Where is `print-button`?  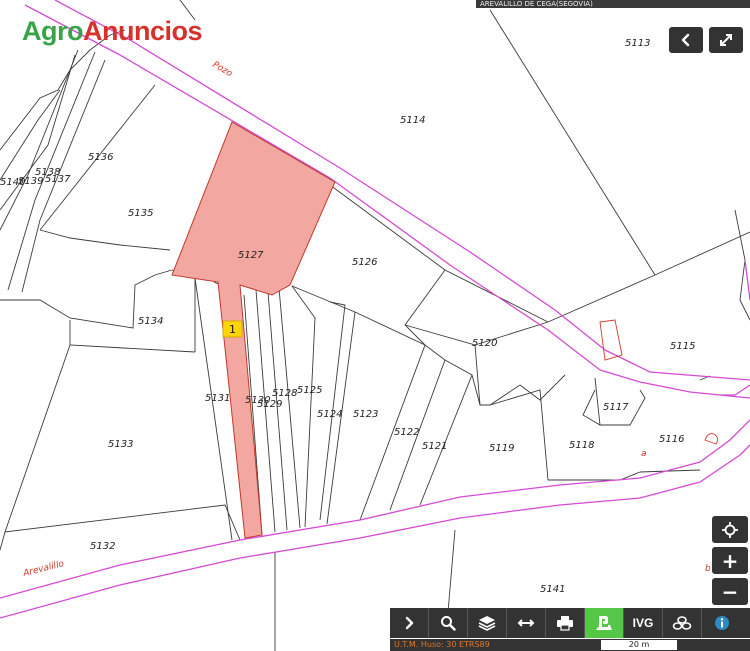 print-button is located at coordinates (565, 623).